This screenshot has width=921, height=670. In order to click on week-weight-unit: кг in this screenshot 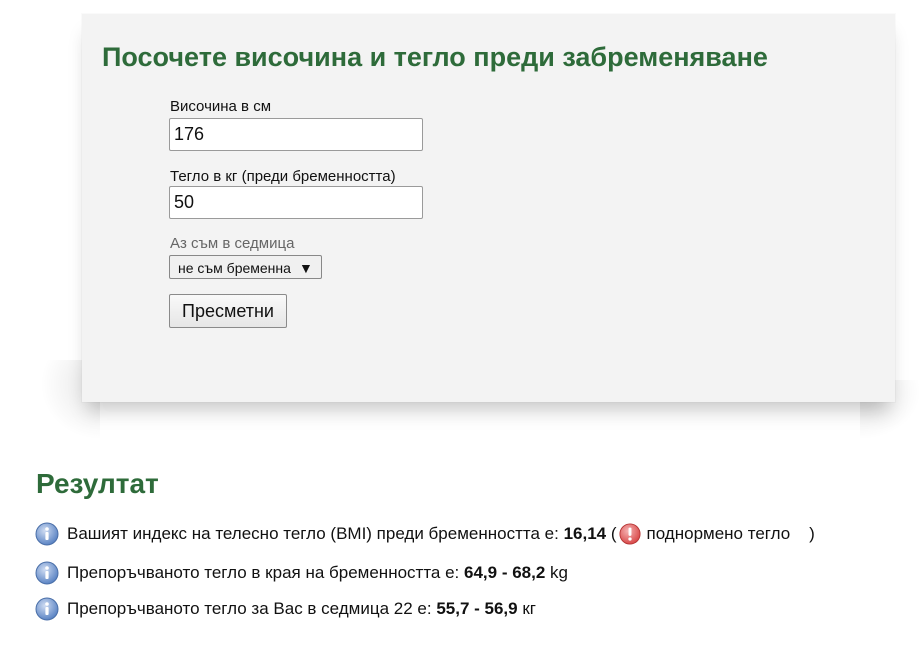, I will do `click(529, 608)`.